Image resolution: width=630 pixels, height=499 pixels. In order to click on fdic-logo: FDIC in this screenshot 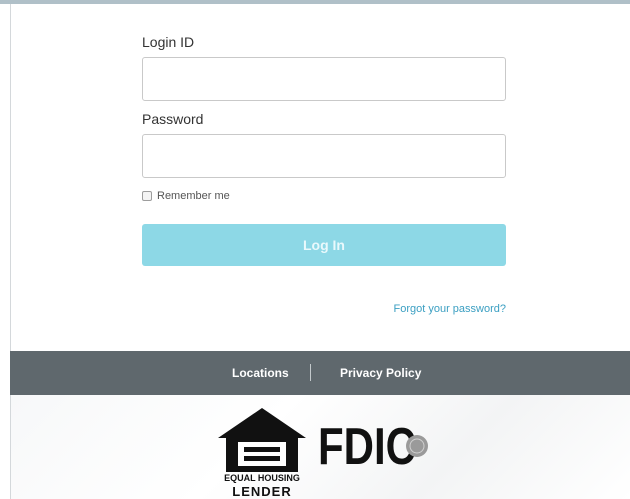, I will do `click(373, 445)`.